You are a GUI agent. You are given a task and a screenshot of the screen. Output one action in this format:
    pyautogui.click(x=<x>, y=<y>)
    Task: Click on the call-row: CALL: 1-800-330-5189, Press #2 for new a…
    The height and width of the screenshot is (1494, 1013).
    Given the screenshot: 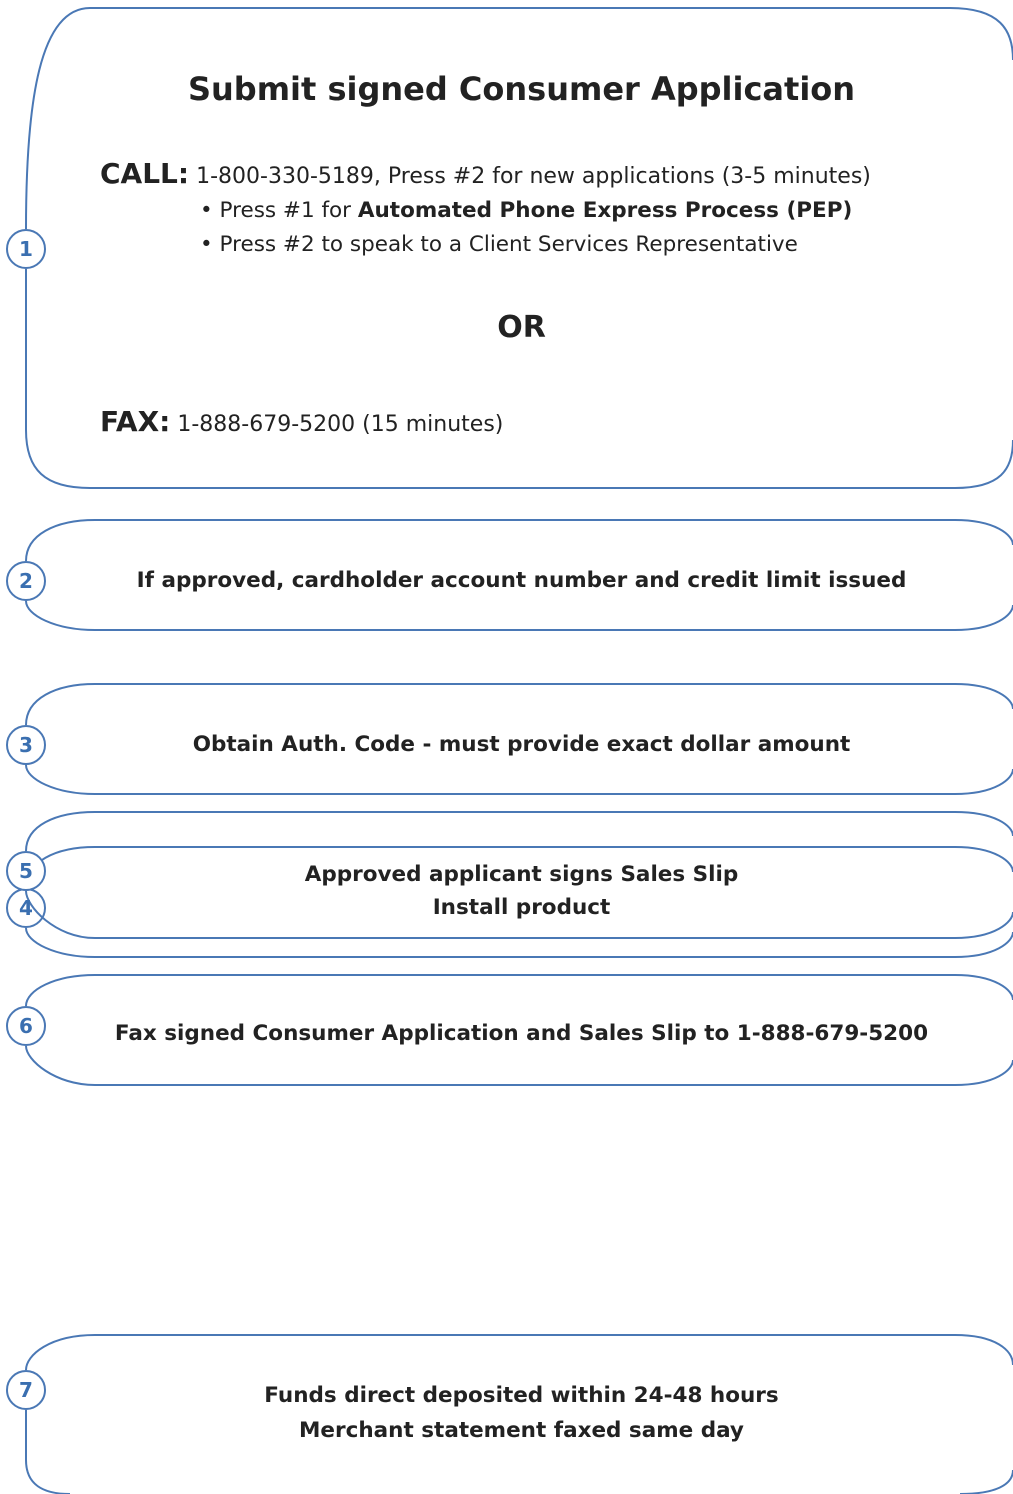 What is the action you would take?
    pyautogui.click(x=485, y=173)
    